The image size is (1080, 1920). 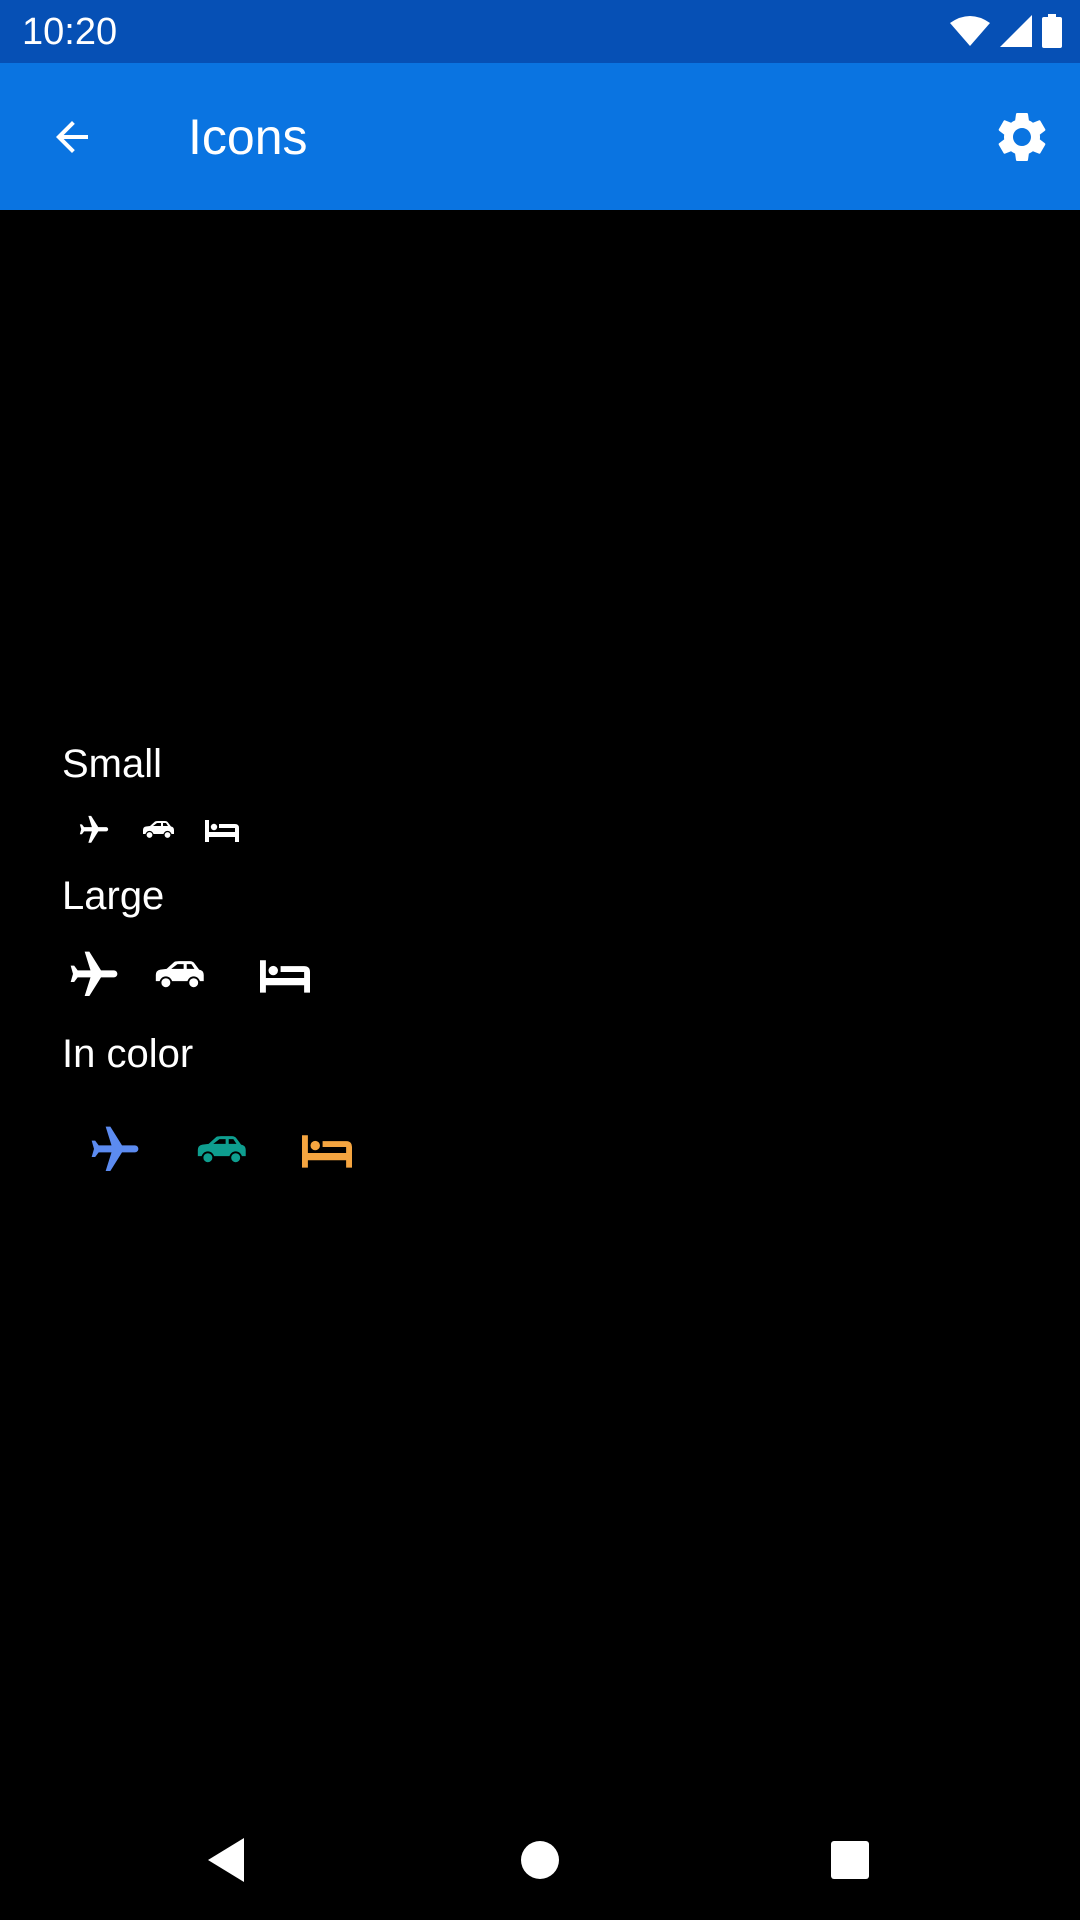 I want to click on page-title: Icons, so click(x=248, y=137).